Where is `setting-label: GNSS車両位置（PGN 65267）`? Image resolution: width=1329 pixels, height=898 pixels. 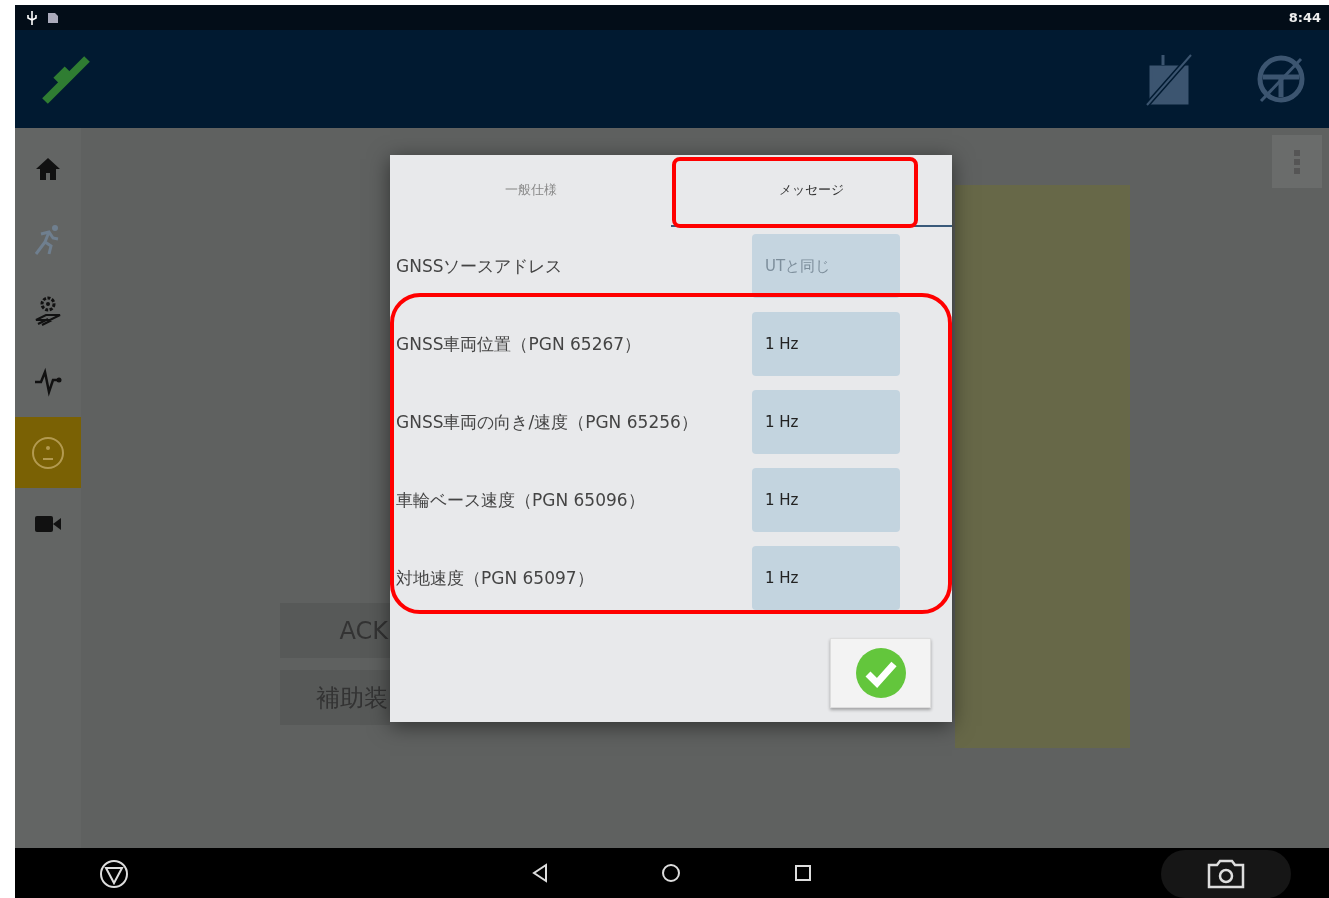
setting-label: GNSS車両位置（PGN 65267） is located at coordinates (519, 344).